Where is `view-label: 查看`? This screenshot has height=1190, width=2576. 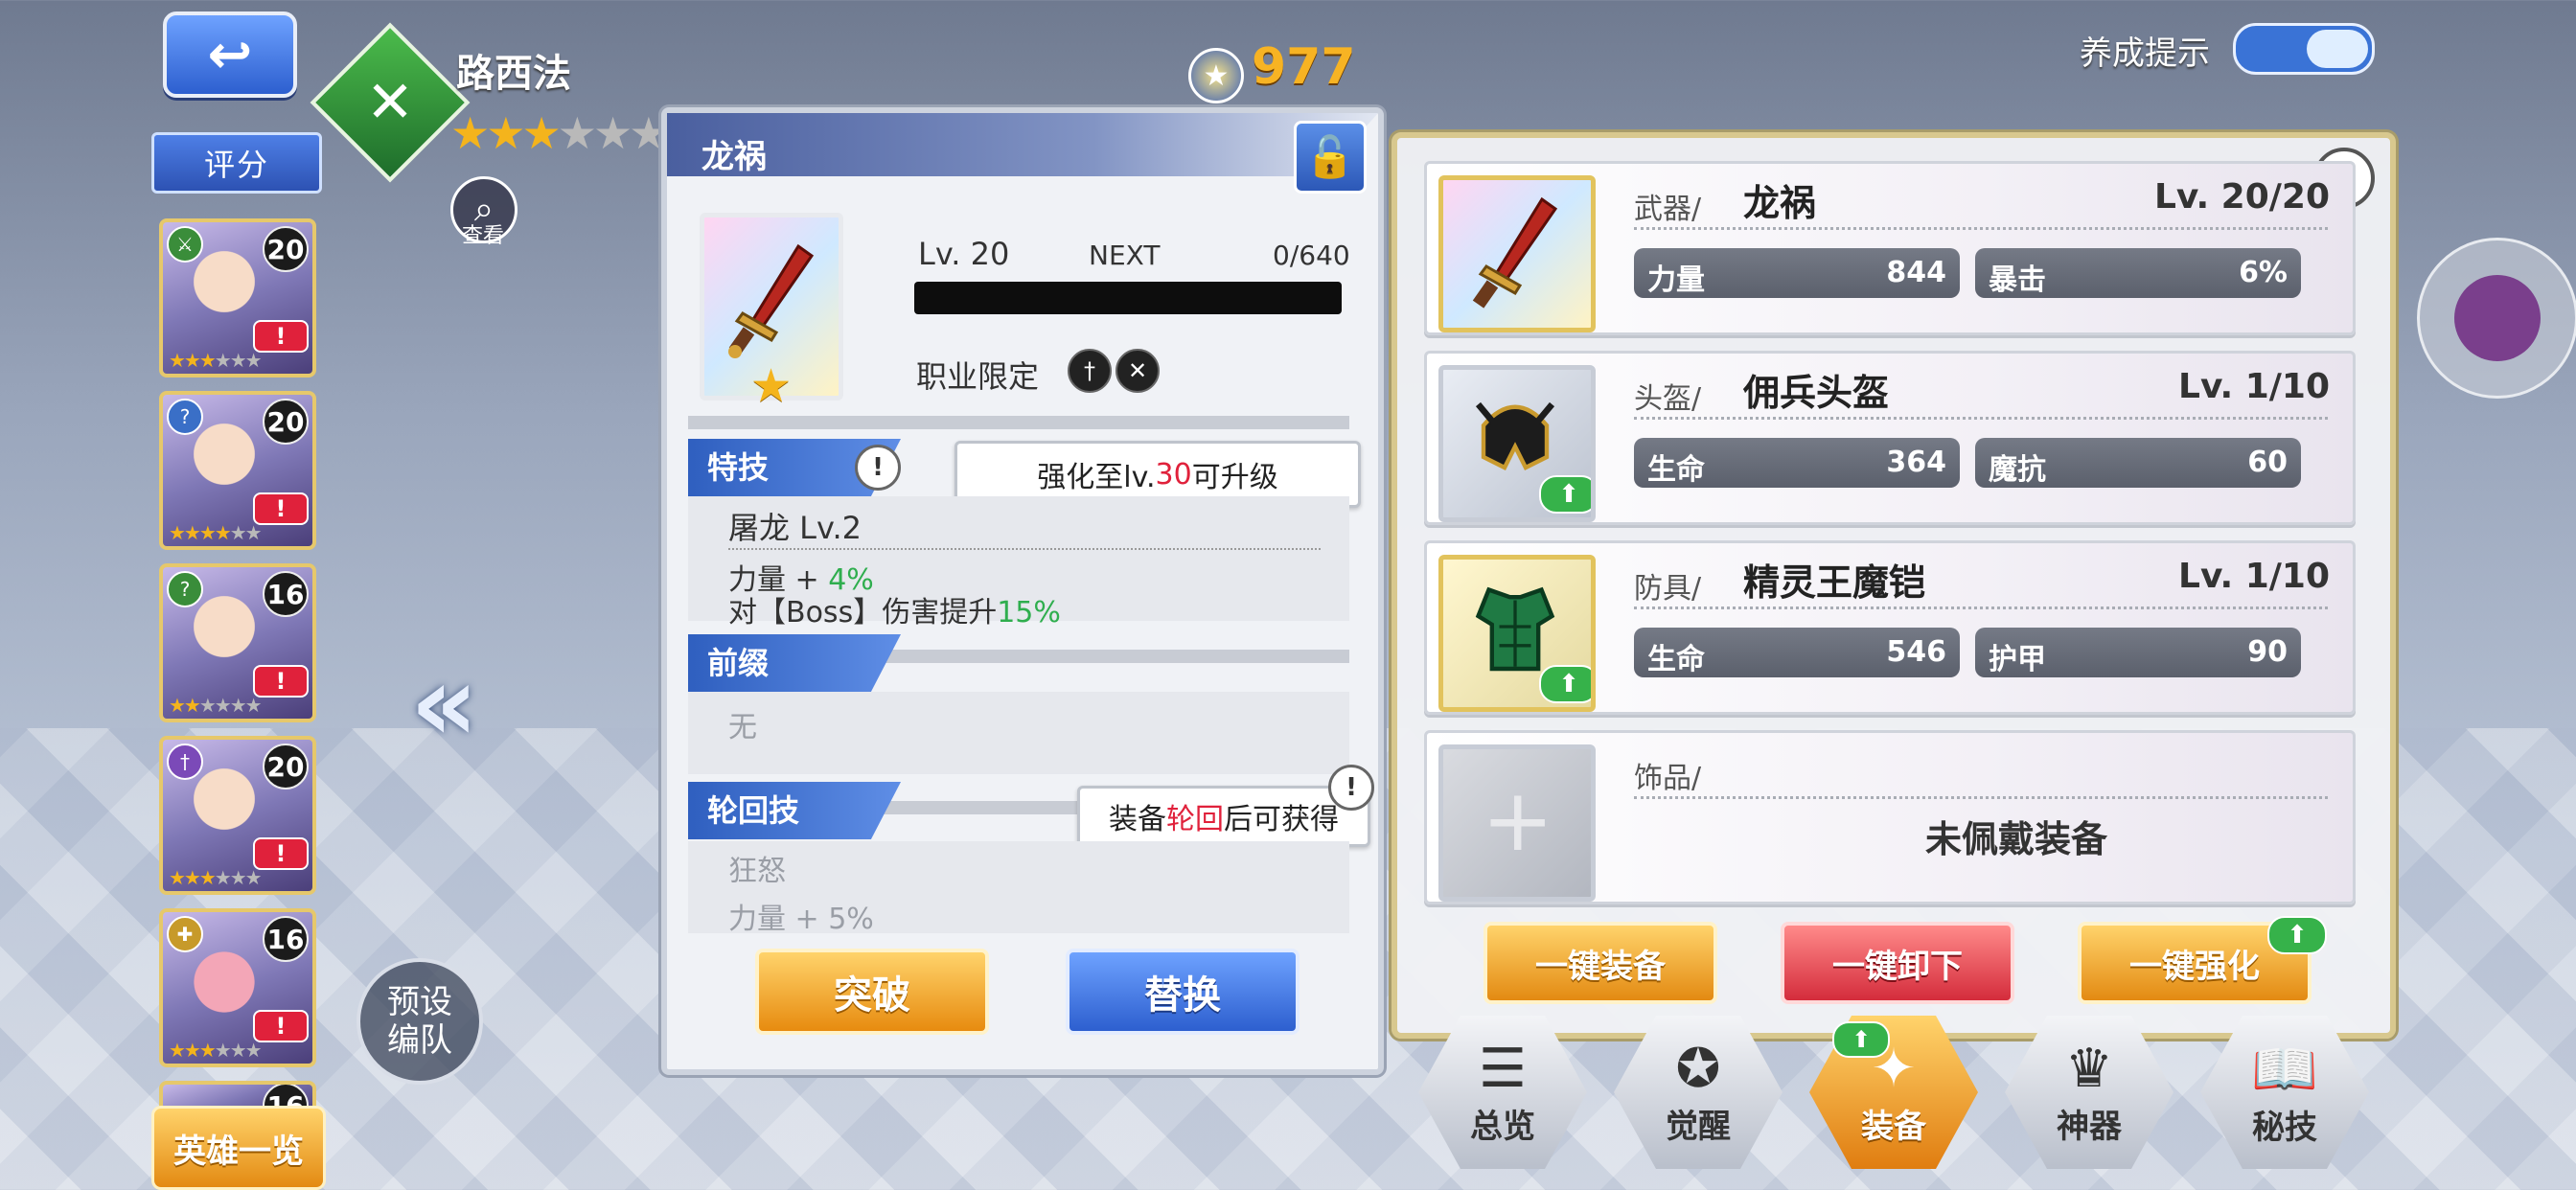
view-label: 查看 is located at coordinates (483, 236).